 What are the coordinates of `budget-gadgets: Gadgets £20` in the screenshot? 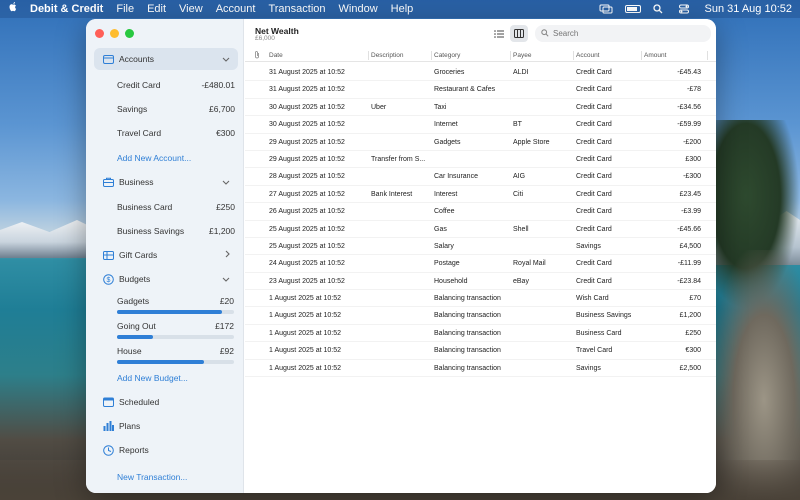 It's located at (175, 305).